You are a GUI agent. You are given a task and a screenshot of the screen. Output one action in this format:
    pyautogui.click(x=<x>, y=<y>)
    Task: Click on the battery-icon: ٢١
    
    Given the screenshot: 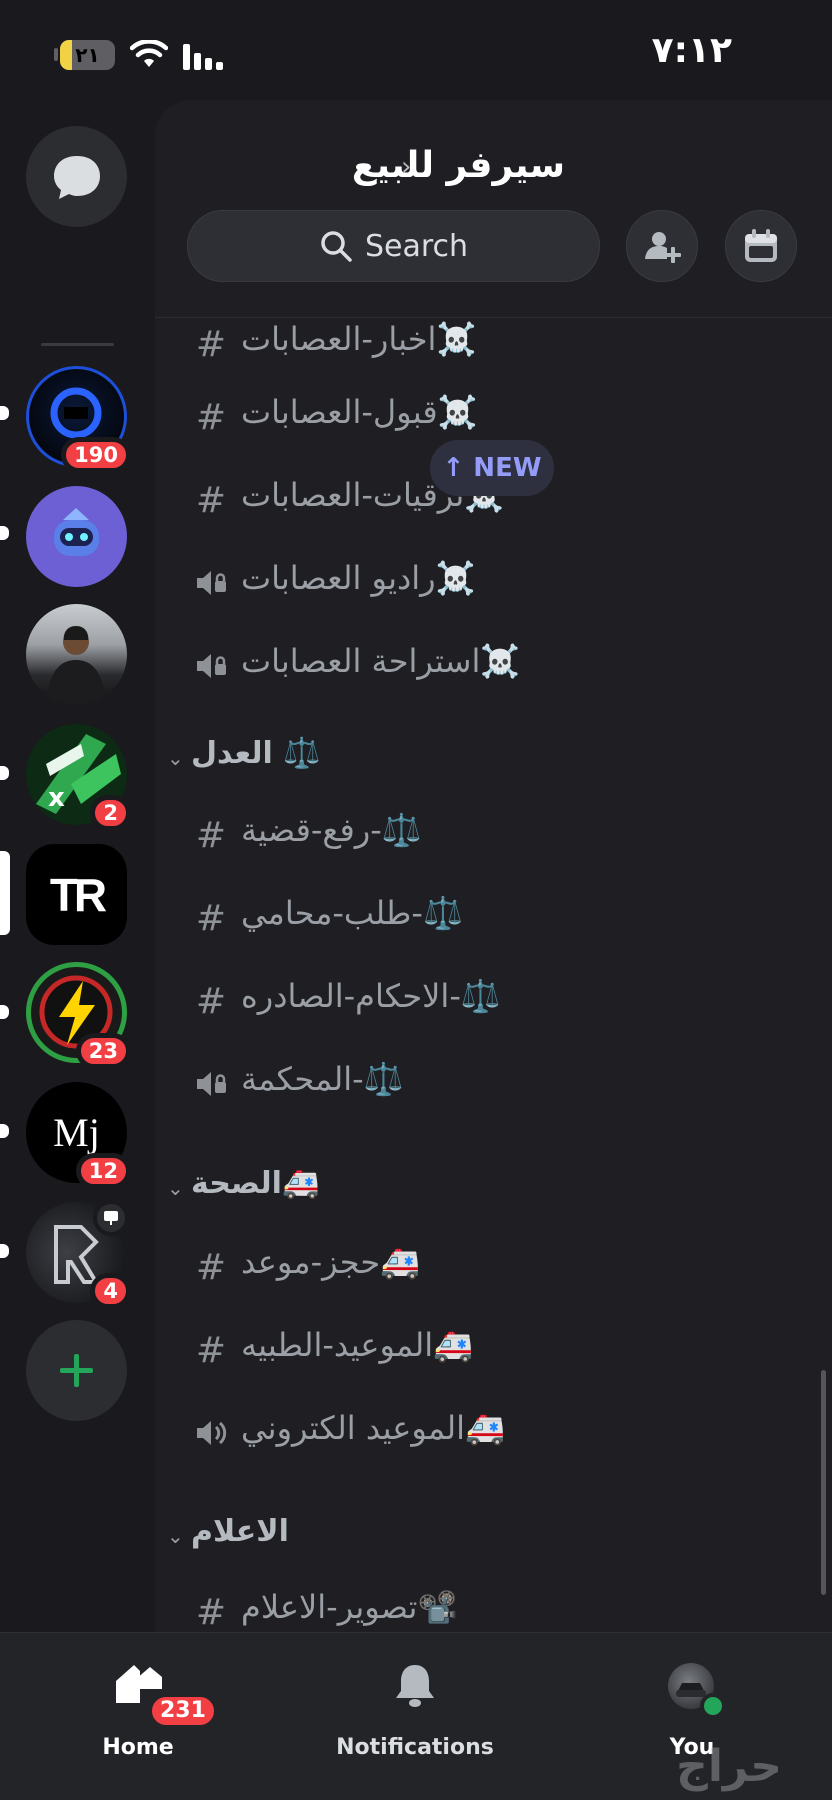 What is the action you would take?
    pyautogui.click(x=87, y=55)
    